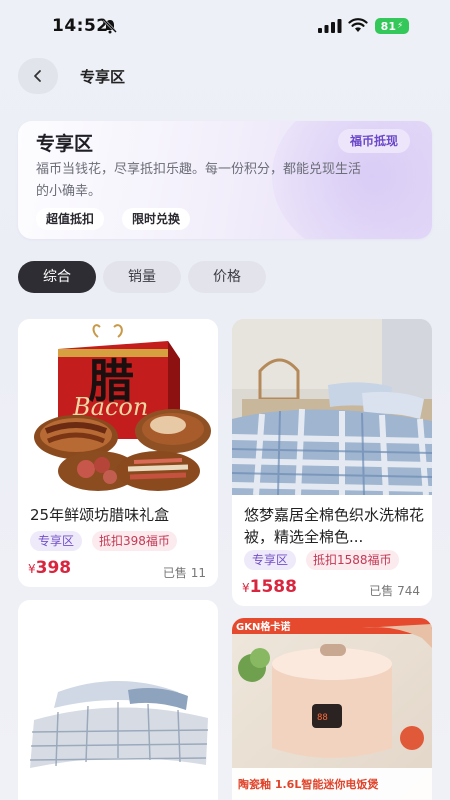 Image resolution: width=450 pixels, height=800 pixels. I want to click on coin-deduction-badge: 抵扣398福币, so click(134, 541).